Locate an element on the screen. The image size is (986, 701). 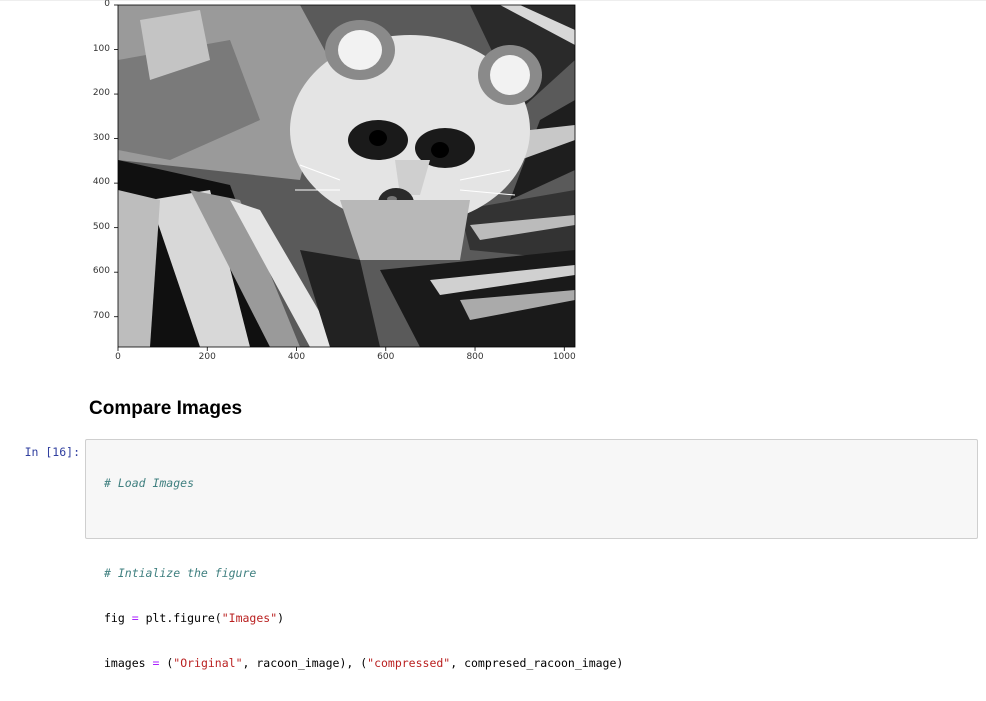
code-token: ( is located at coordinates (166, 663).